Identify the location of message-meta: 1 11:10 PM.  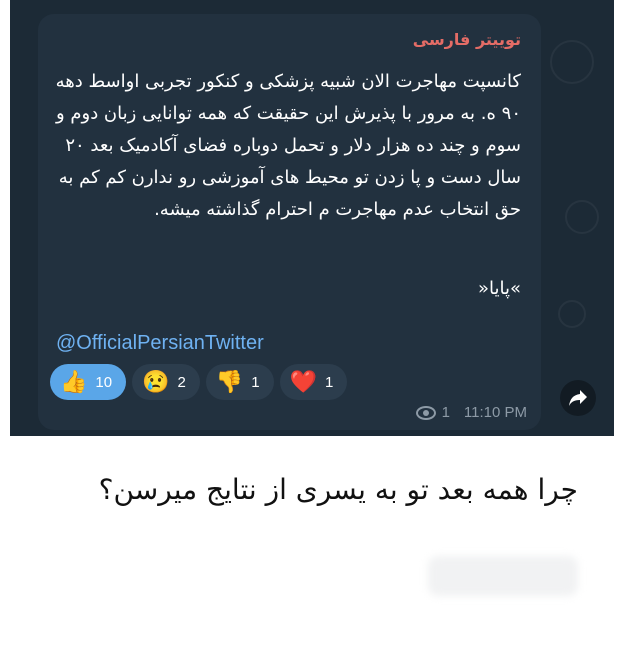
(471, 412).